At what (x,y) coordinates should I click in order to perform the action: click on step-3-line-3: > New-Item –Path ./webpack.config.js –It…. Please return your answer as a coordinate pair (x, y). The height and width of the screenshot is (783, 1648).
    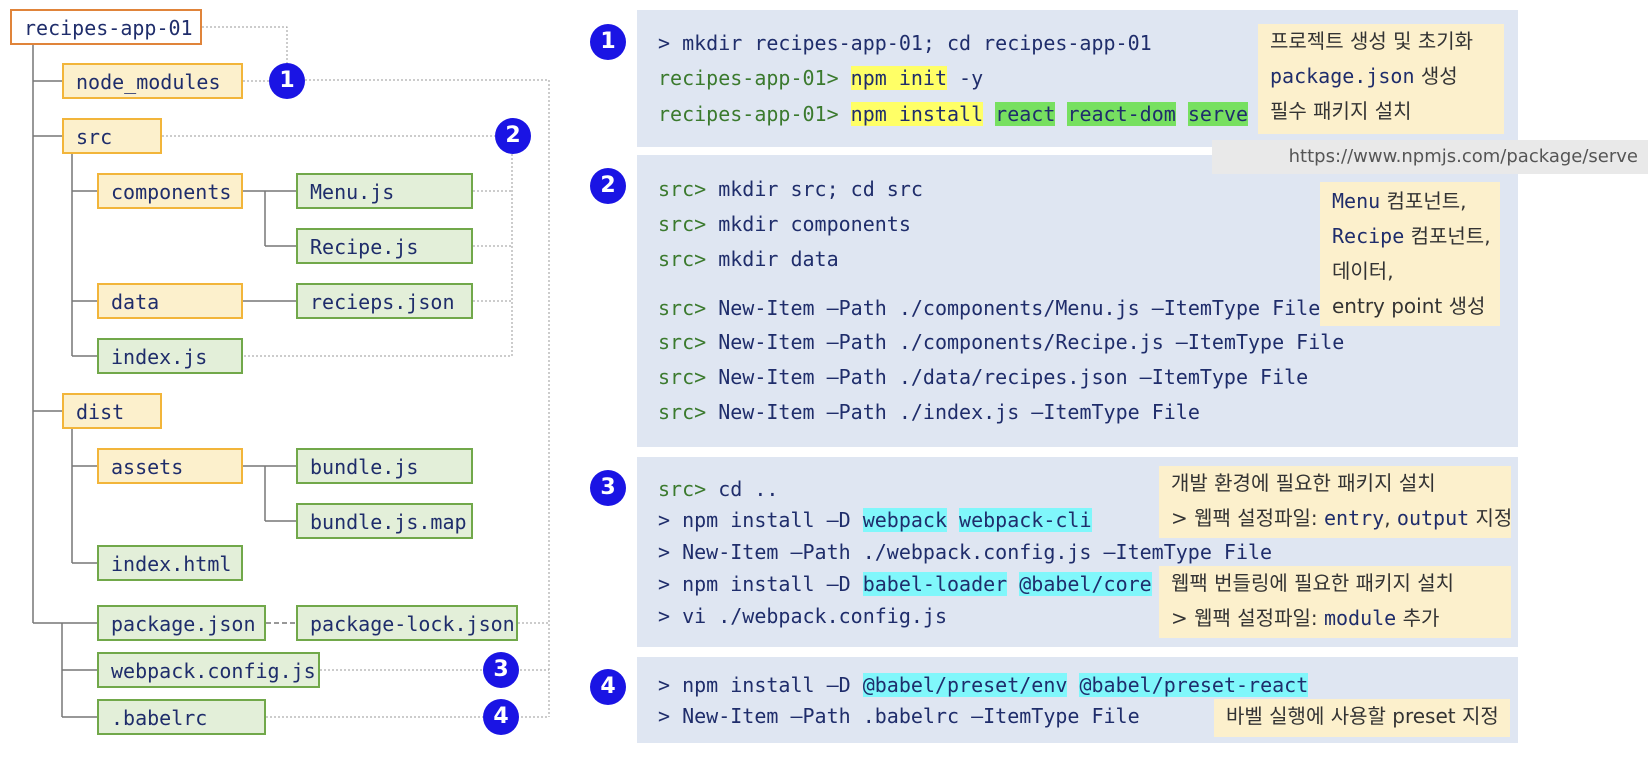
    Looking at the image, I should click on (965, 552).